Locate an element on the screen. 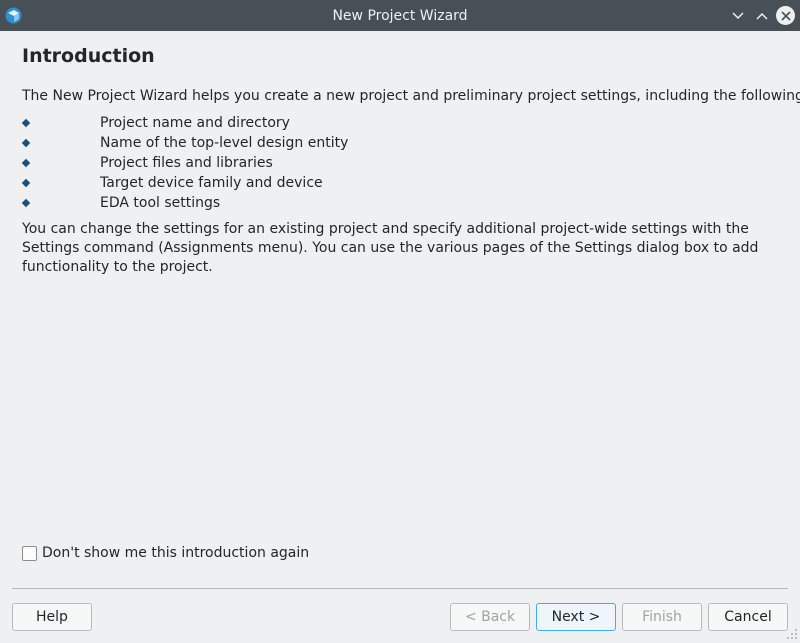  list-item-label: Target device family and device is located at coordinates (211, 183).